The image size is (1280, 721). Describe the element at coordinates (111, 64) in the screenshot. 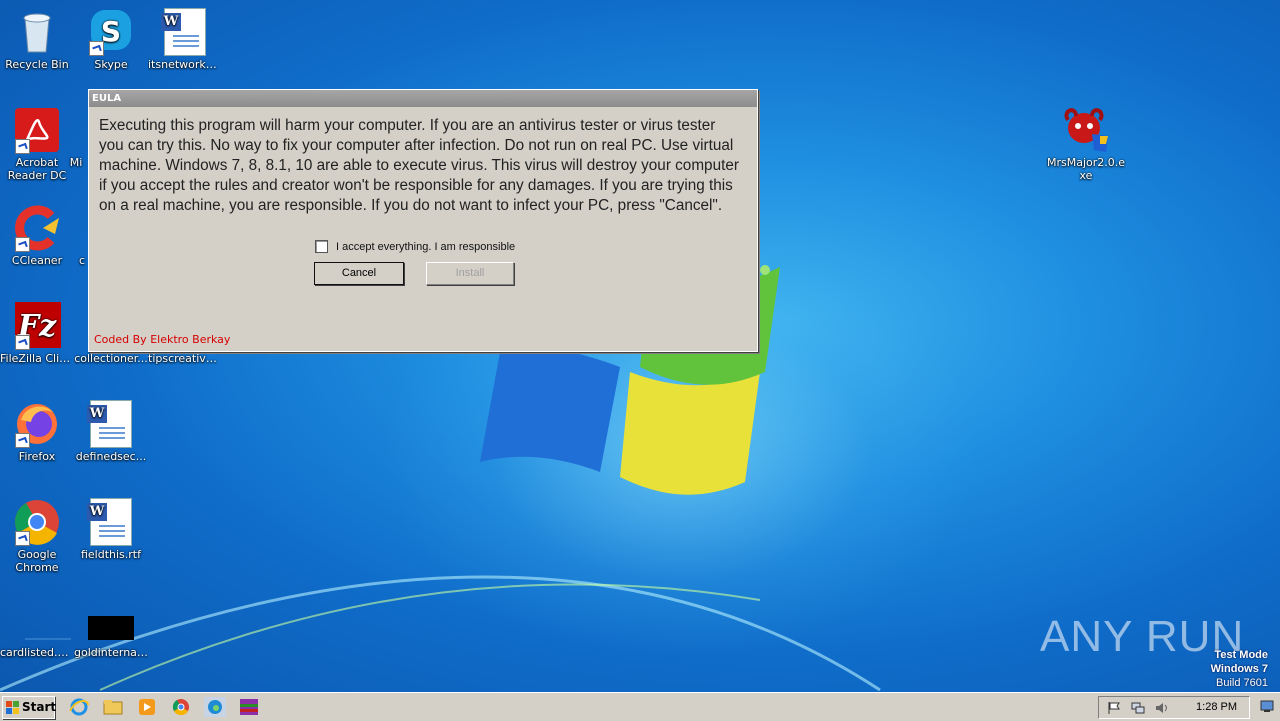

I see `icon-label: Skype` at that location.